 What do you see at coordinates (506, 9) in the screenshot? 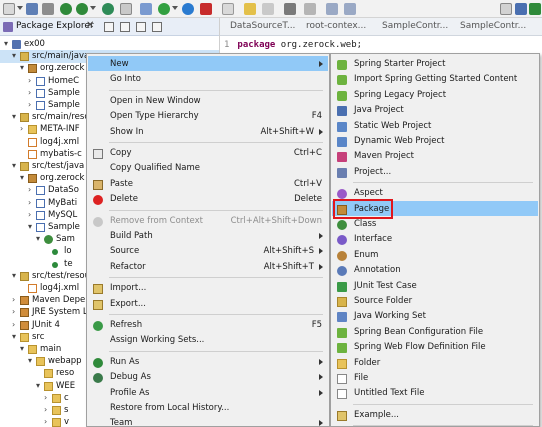
I see `perspective-icon` at bounding box center [506, 9].